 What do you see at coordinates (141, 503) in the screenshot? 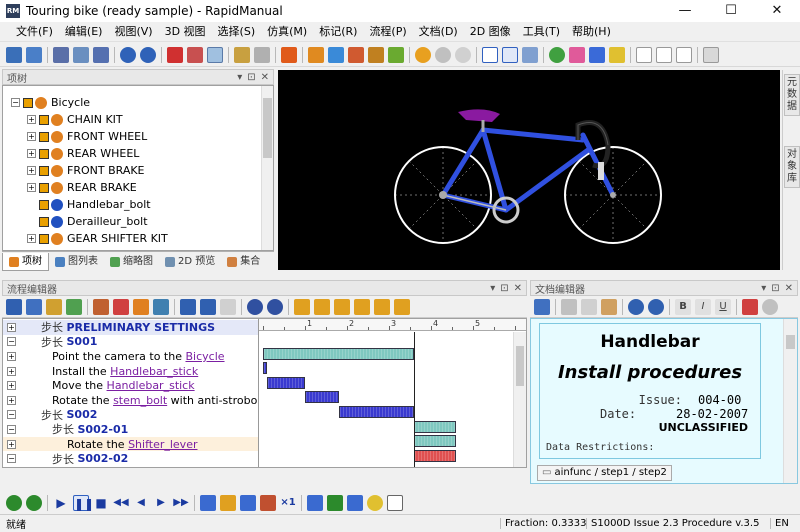
I see `step-back-icon: ◀` at bounding box center [141, 503].